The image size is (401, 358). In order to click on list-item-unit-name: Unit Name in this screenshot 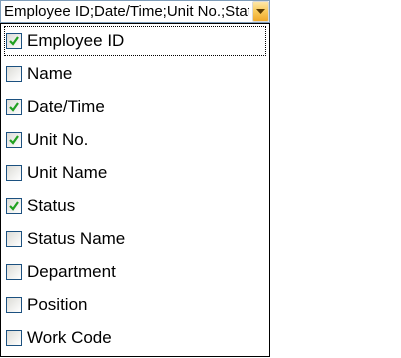, I will do `click(135, 173)`.